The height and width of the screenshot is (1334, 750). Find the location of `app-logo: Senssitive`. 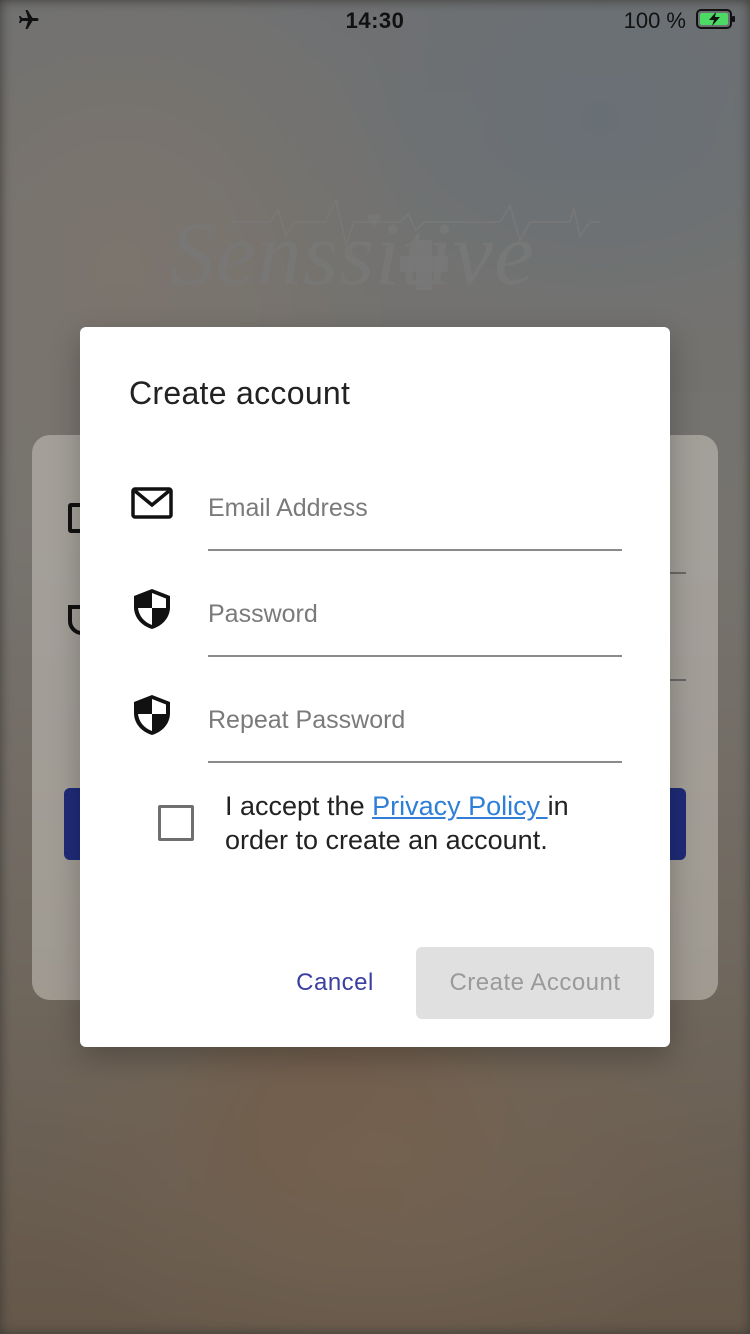

app-logo: Senssitive is located at coordinates (385, 255).